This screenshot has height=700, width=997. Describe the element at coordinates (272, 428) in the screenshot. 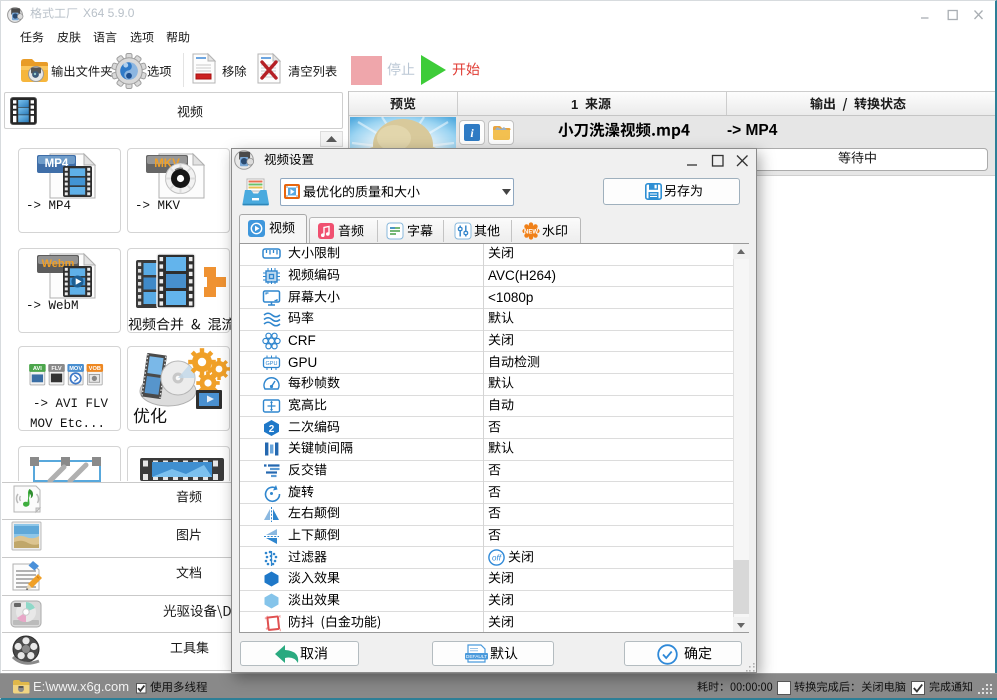

I see `svg-text: 2` at that location.